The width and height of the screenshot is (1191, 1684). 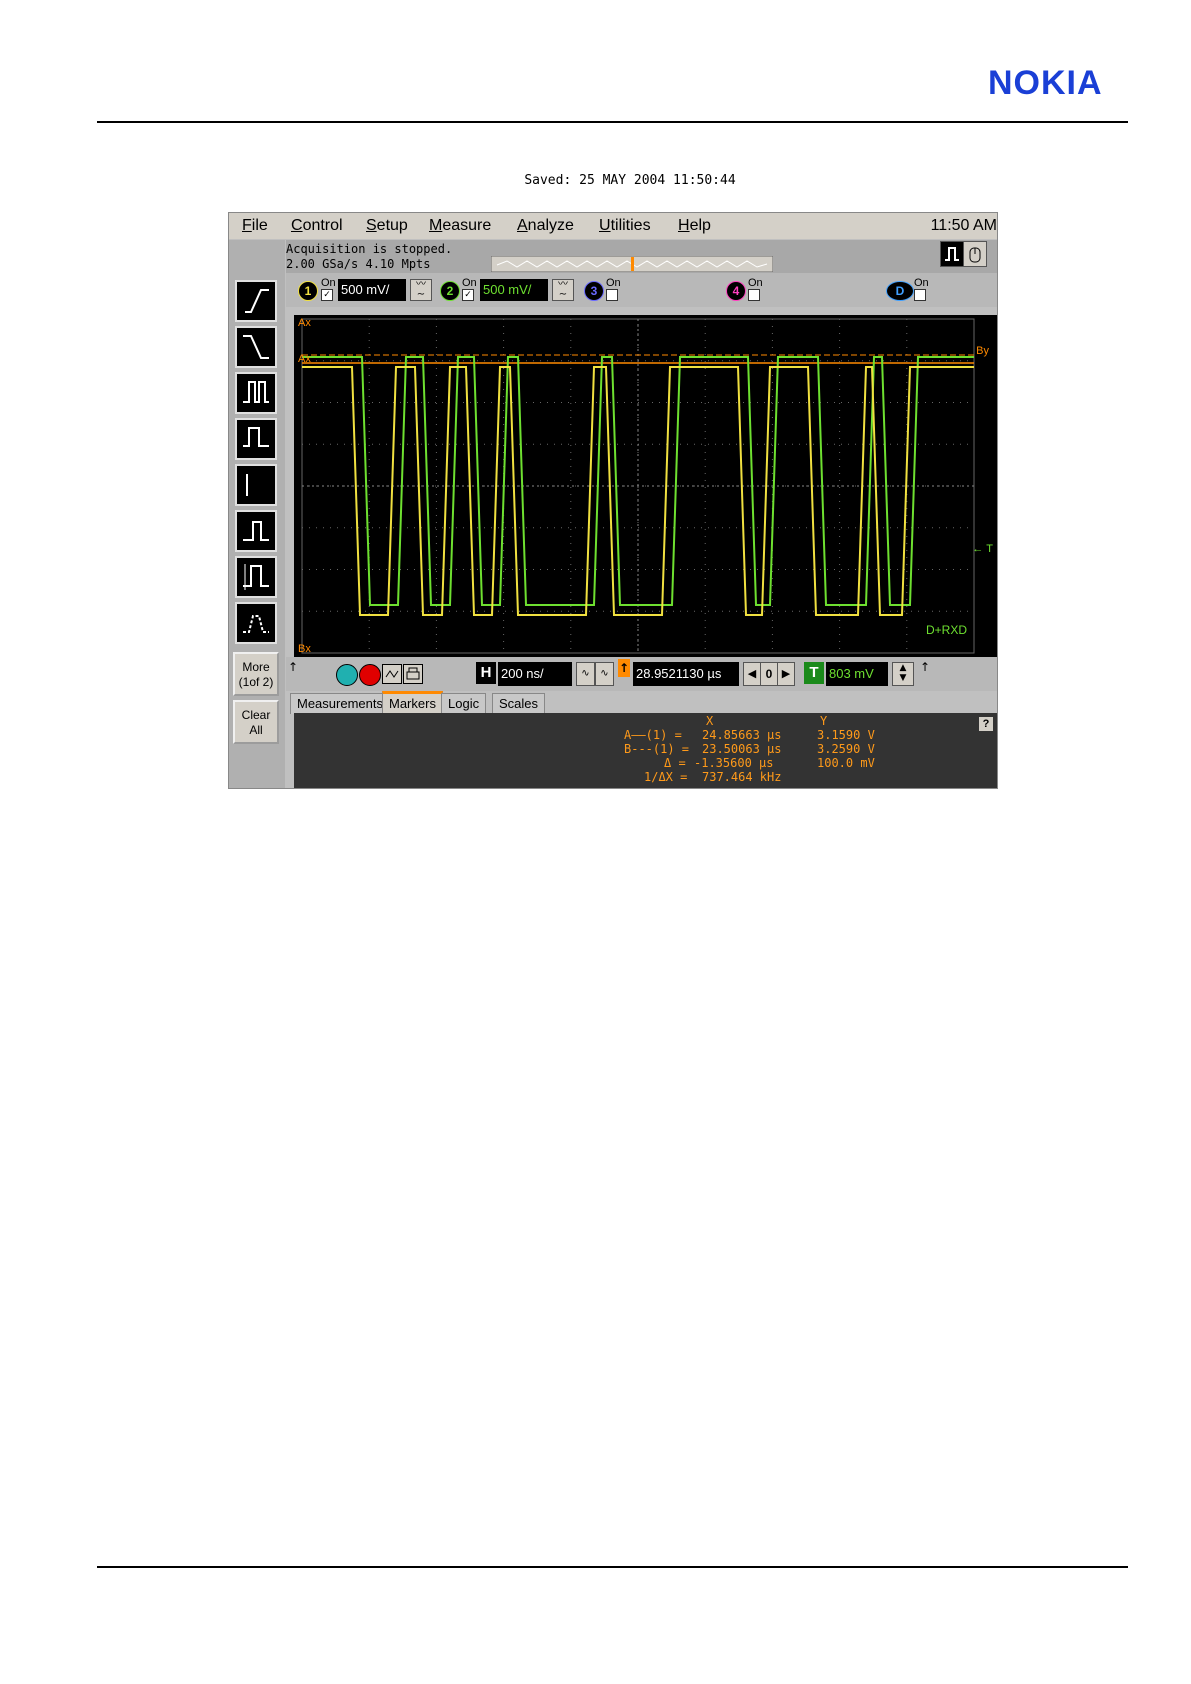 What do you see at coordinates (327, 295) in the screenshot?
I see `channel-1-checkbox: ✓` at bounding box center [327, 295].